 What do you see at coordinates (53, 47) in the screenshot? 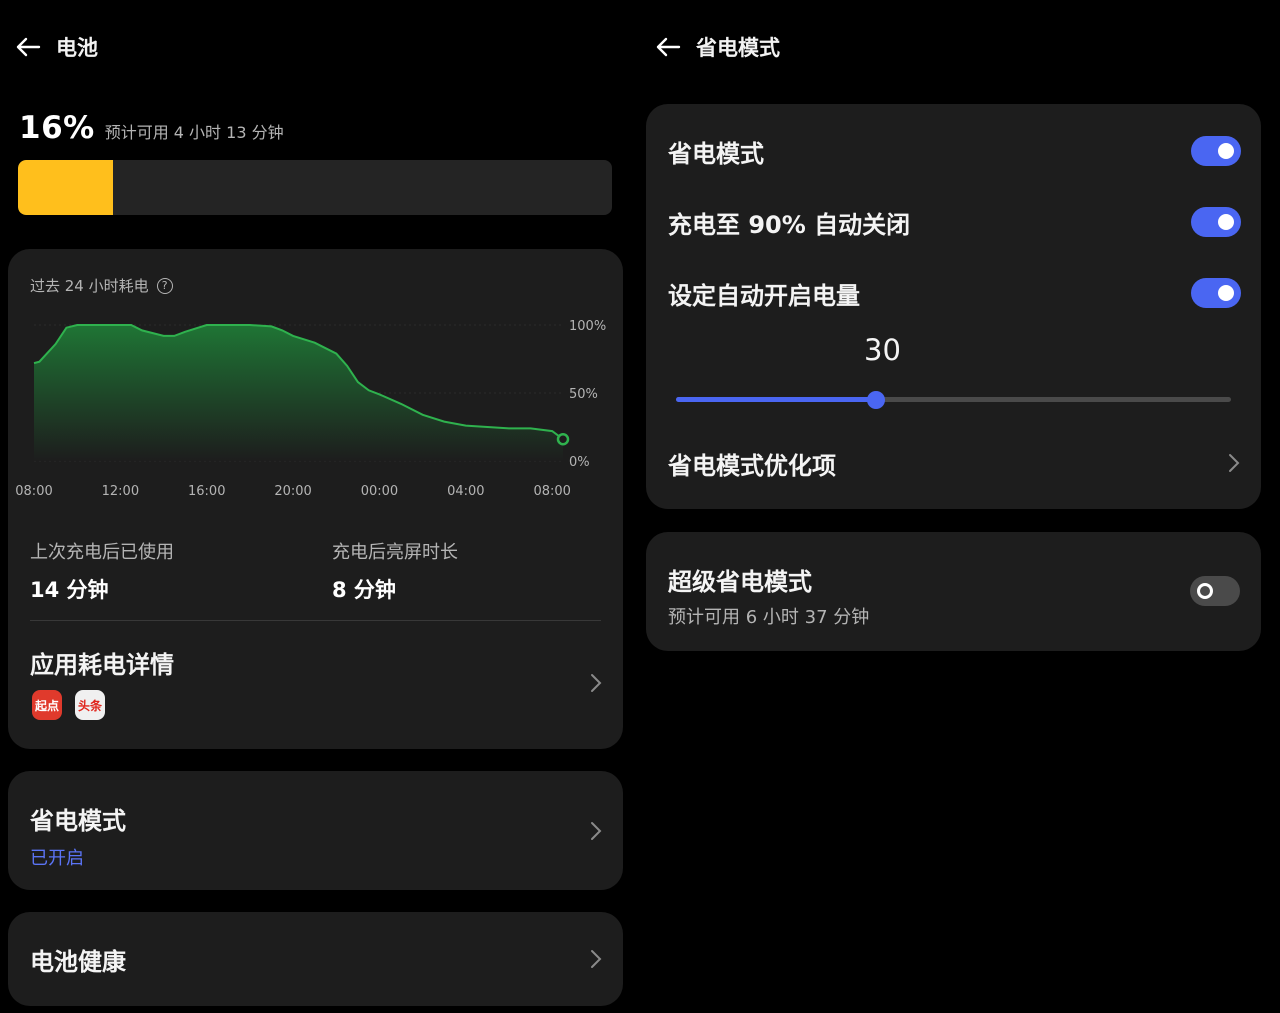
I see `battery-header: 电池` at bounding box center [53, 47].